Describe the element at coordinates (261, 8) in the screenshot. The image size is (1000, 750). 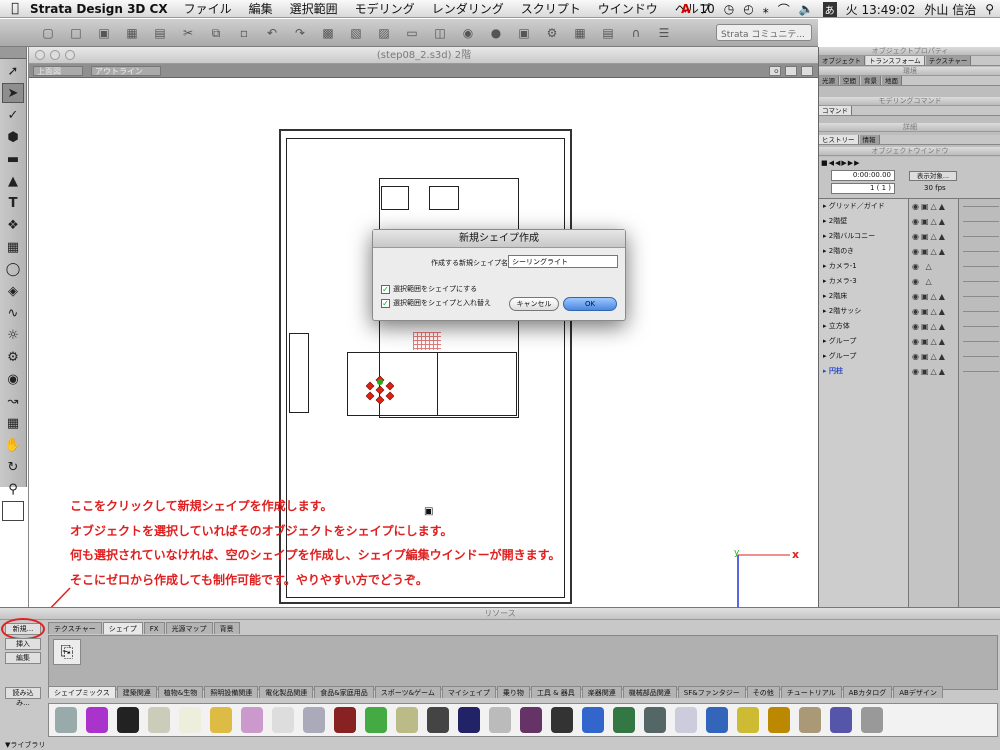
I see `menu-edit: 編集` at that location.